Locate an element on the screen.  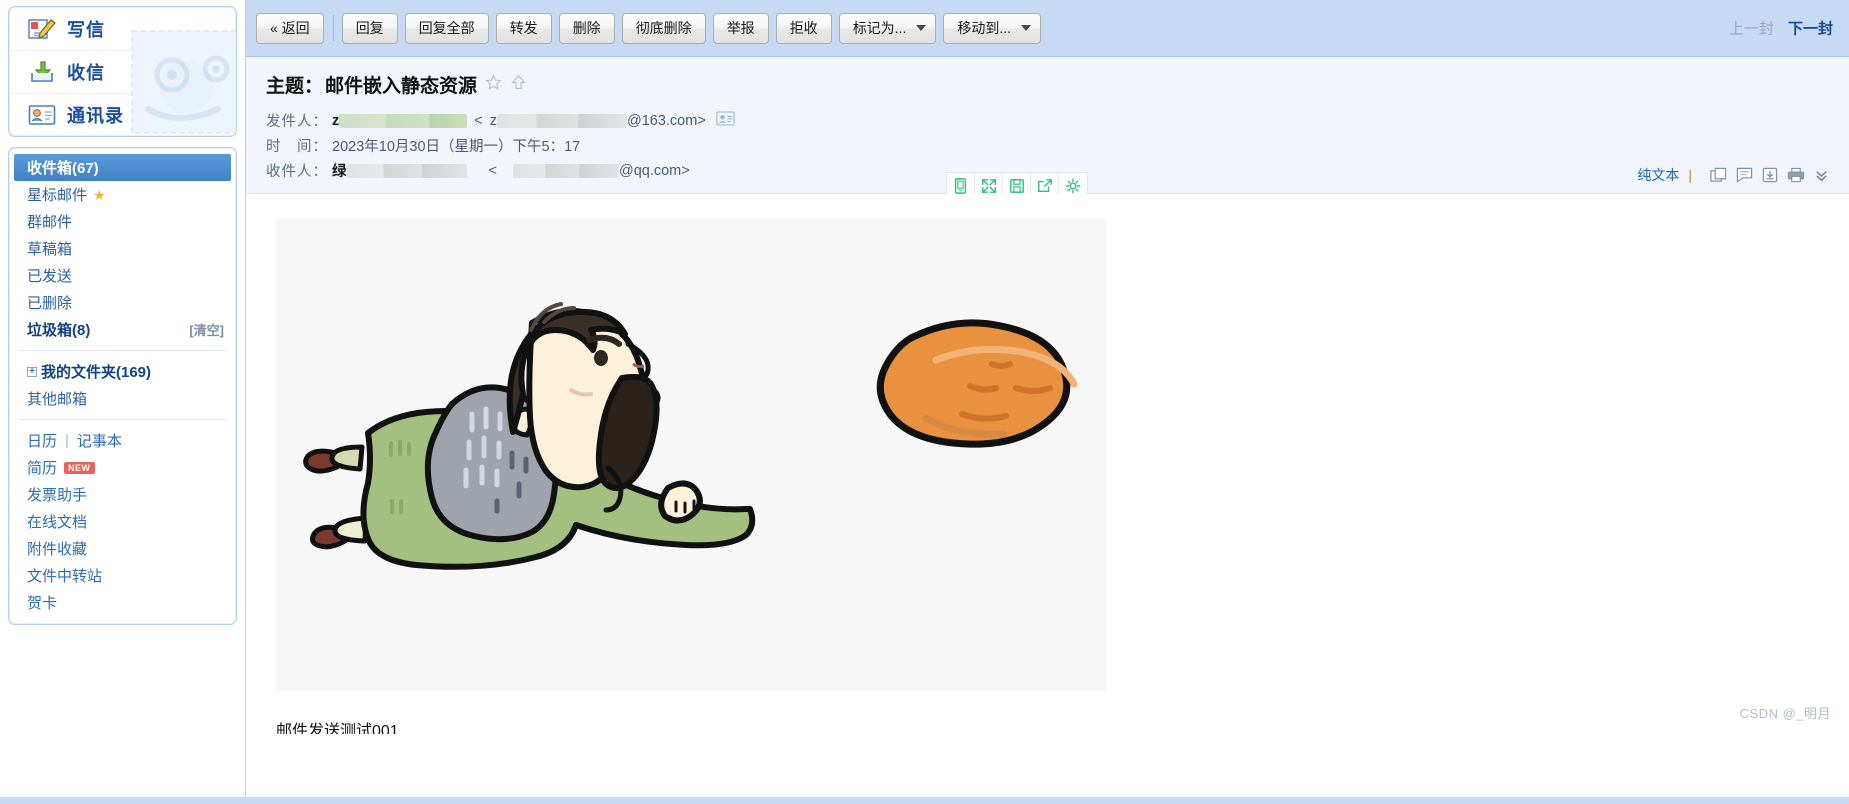
sidebar-item-compose: 写信 is located at coordinates (122, 28).